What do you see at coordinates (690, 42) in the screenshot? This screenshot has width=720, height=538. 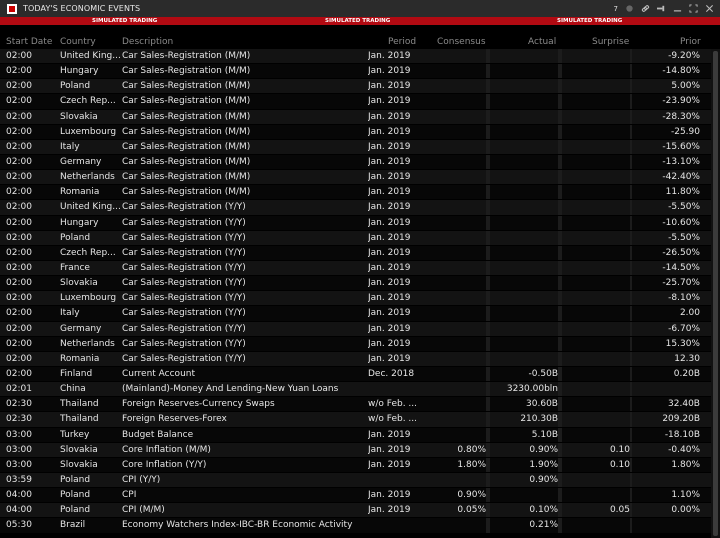 I see `column-header-prior: Prior` at bounding box center [690, 42].